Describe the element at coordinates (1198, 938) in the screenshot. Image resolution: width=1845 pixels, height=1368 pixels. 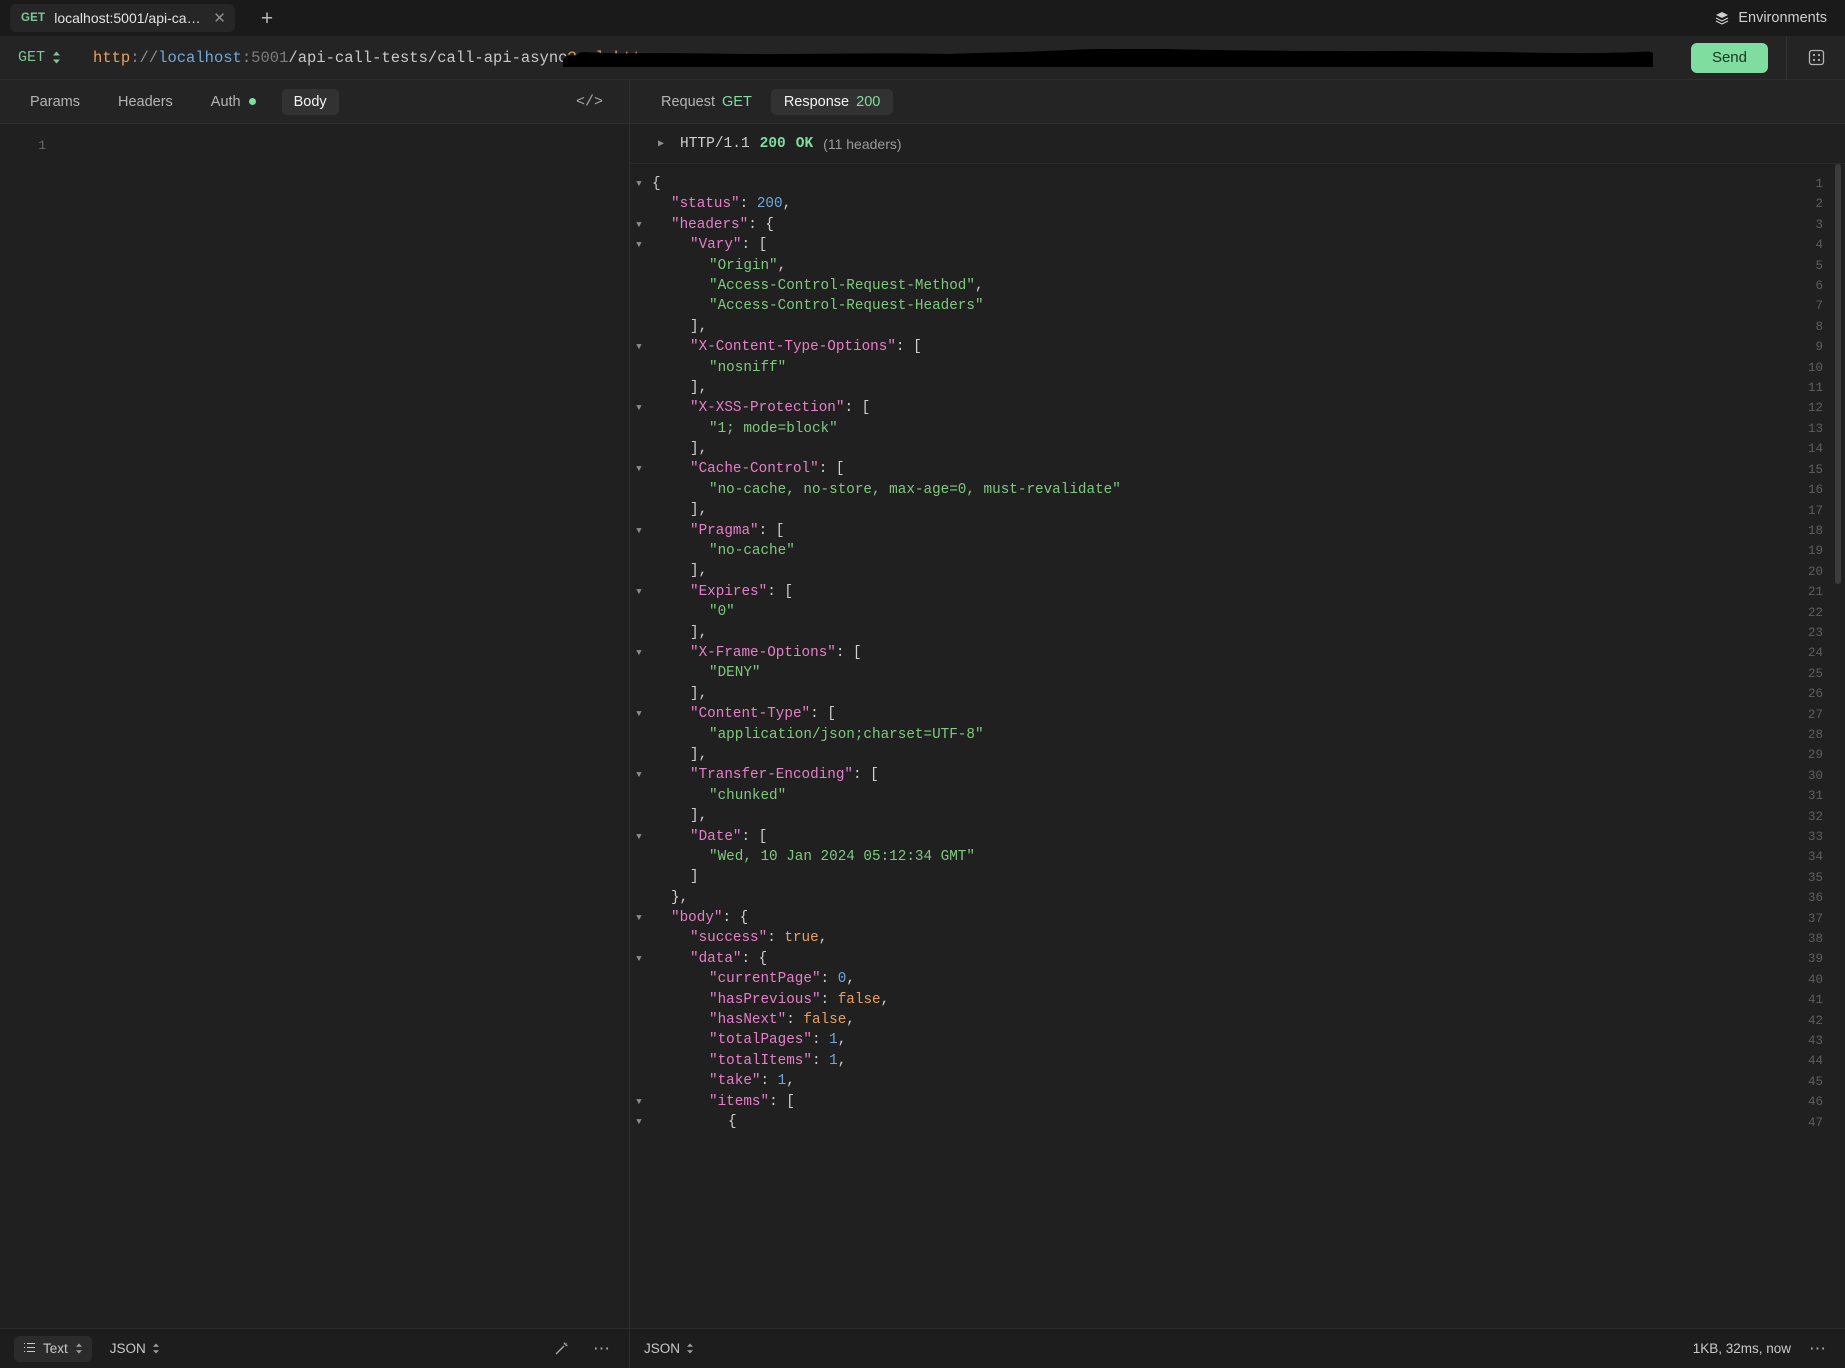
I see `json-line: "success": true,` at that location.